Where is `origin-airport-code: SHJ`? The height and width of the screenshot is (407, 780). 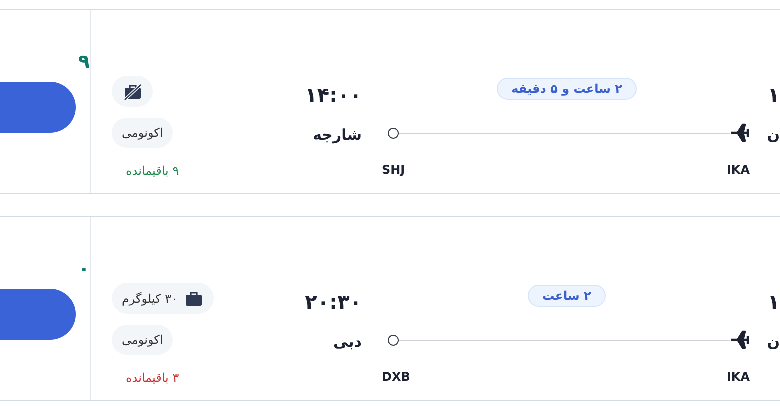
origin-airport-code: SHJ is located at coordinates (394, 170).